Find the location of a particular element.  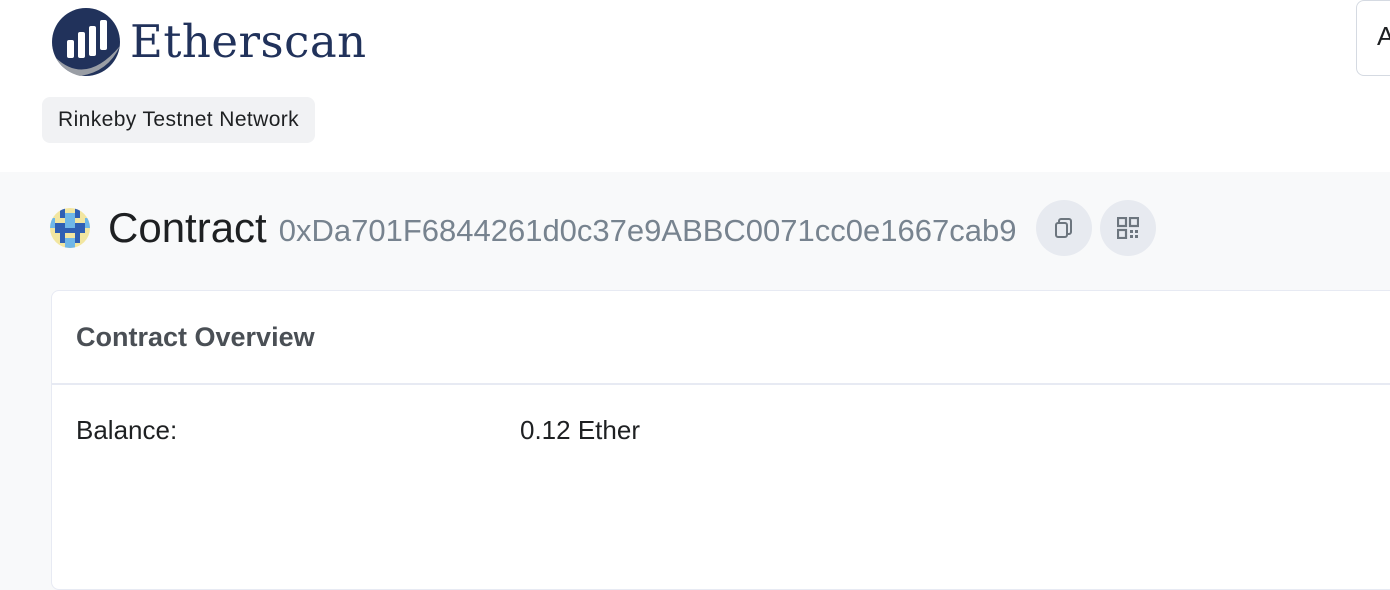

qr-code-icon is located at coordinates (1128, 228).